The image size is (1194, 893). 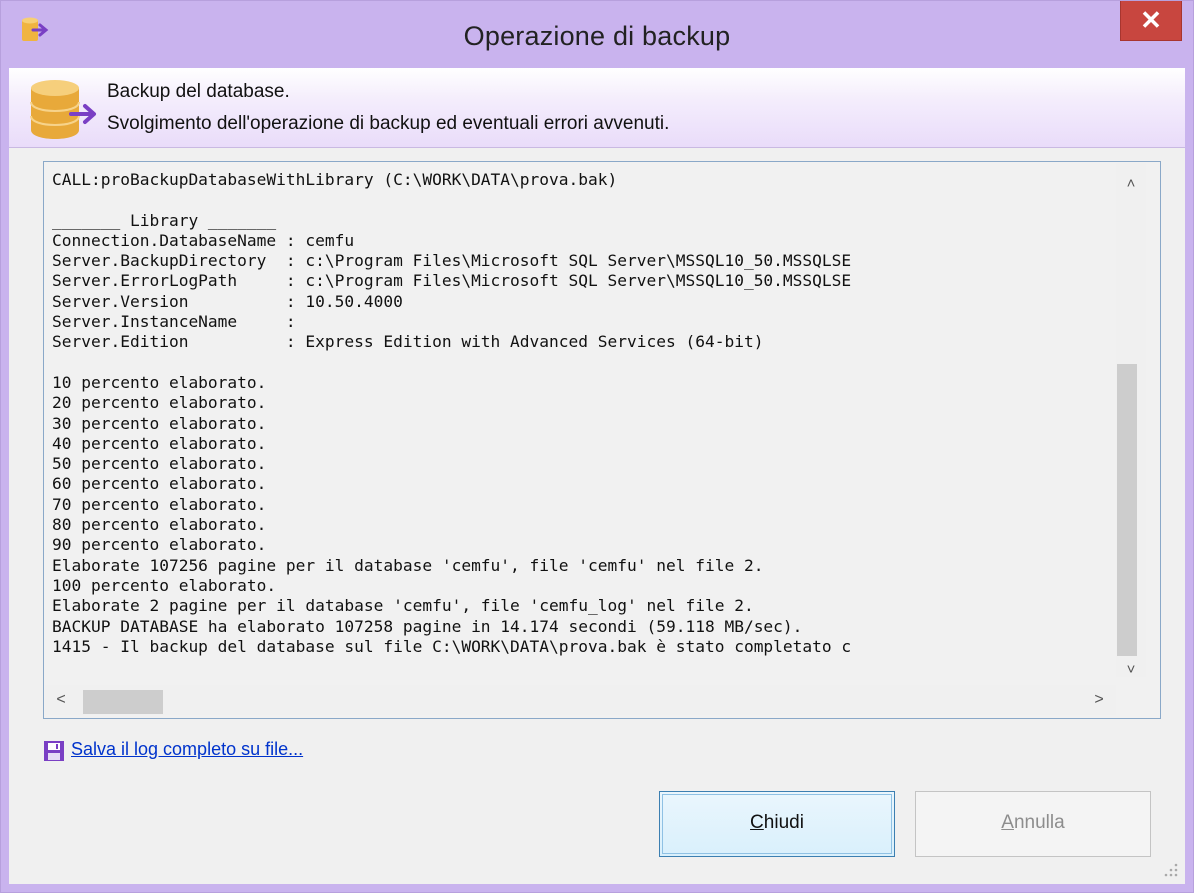 What do you see at coordinates (1039, 822) in the screenshot?
I see `cancel-label-rest: nnulla` at bounding box center [1039, 822].